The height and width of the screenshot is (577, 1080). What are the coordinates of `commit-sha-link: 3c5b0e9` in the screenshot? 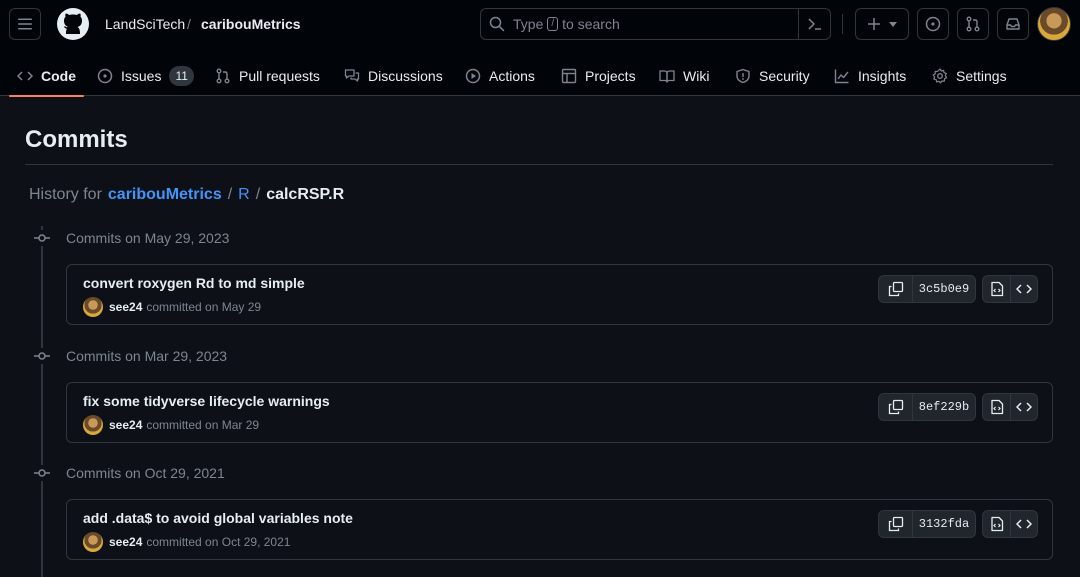 It's located at (943, 289).